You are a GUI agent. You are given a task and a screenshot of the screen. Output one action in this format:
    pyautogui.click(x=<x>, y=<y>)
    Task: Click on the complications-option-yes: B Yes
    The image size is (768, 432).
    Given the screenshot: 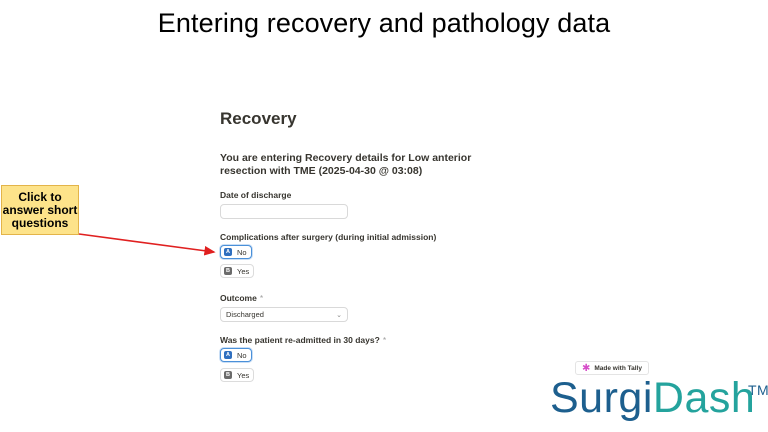 What is the action you would take?
    pyautogui.click(x=237, y=271)
    